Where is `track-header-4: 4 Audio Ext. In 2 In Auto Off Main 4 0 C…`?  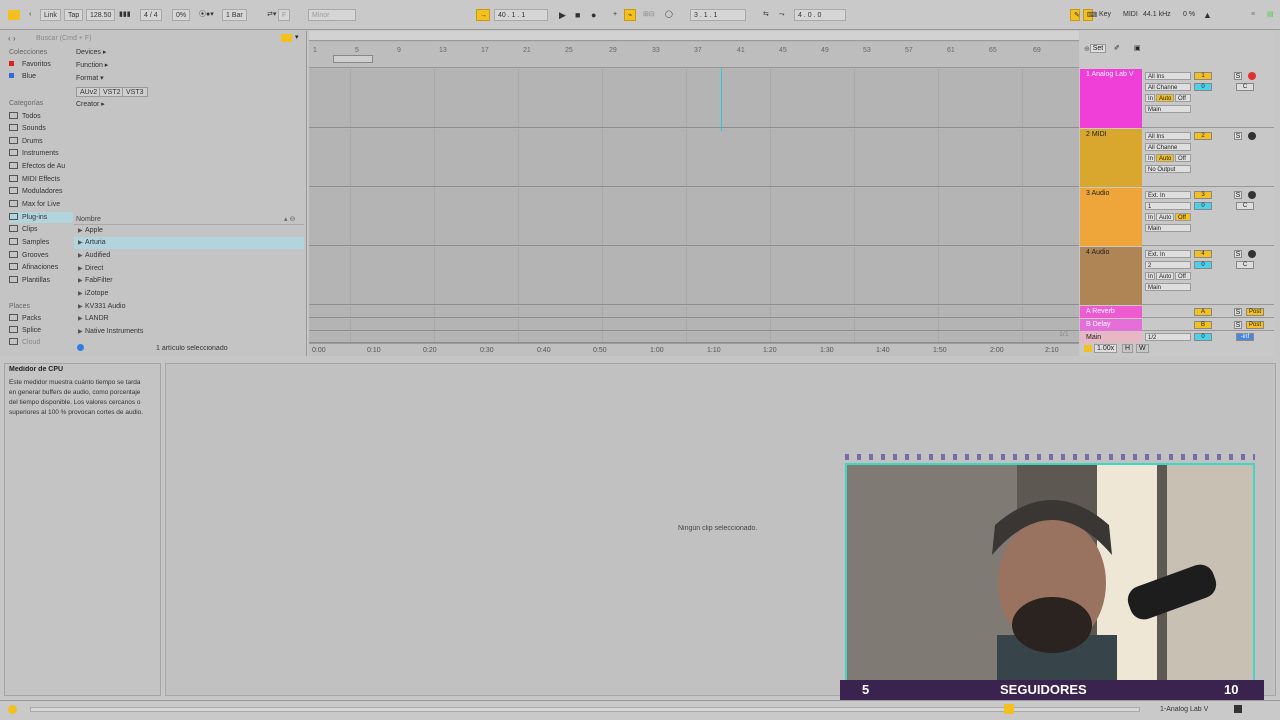
track-header-4: 4 Audio Ext. In 2 In Auto Off Main 4 0 C… is located at coordinates (1177, 276).